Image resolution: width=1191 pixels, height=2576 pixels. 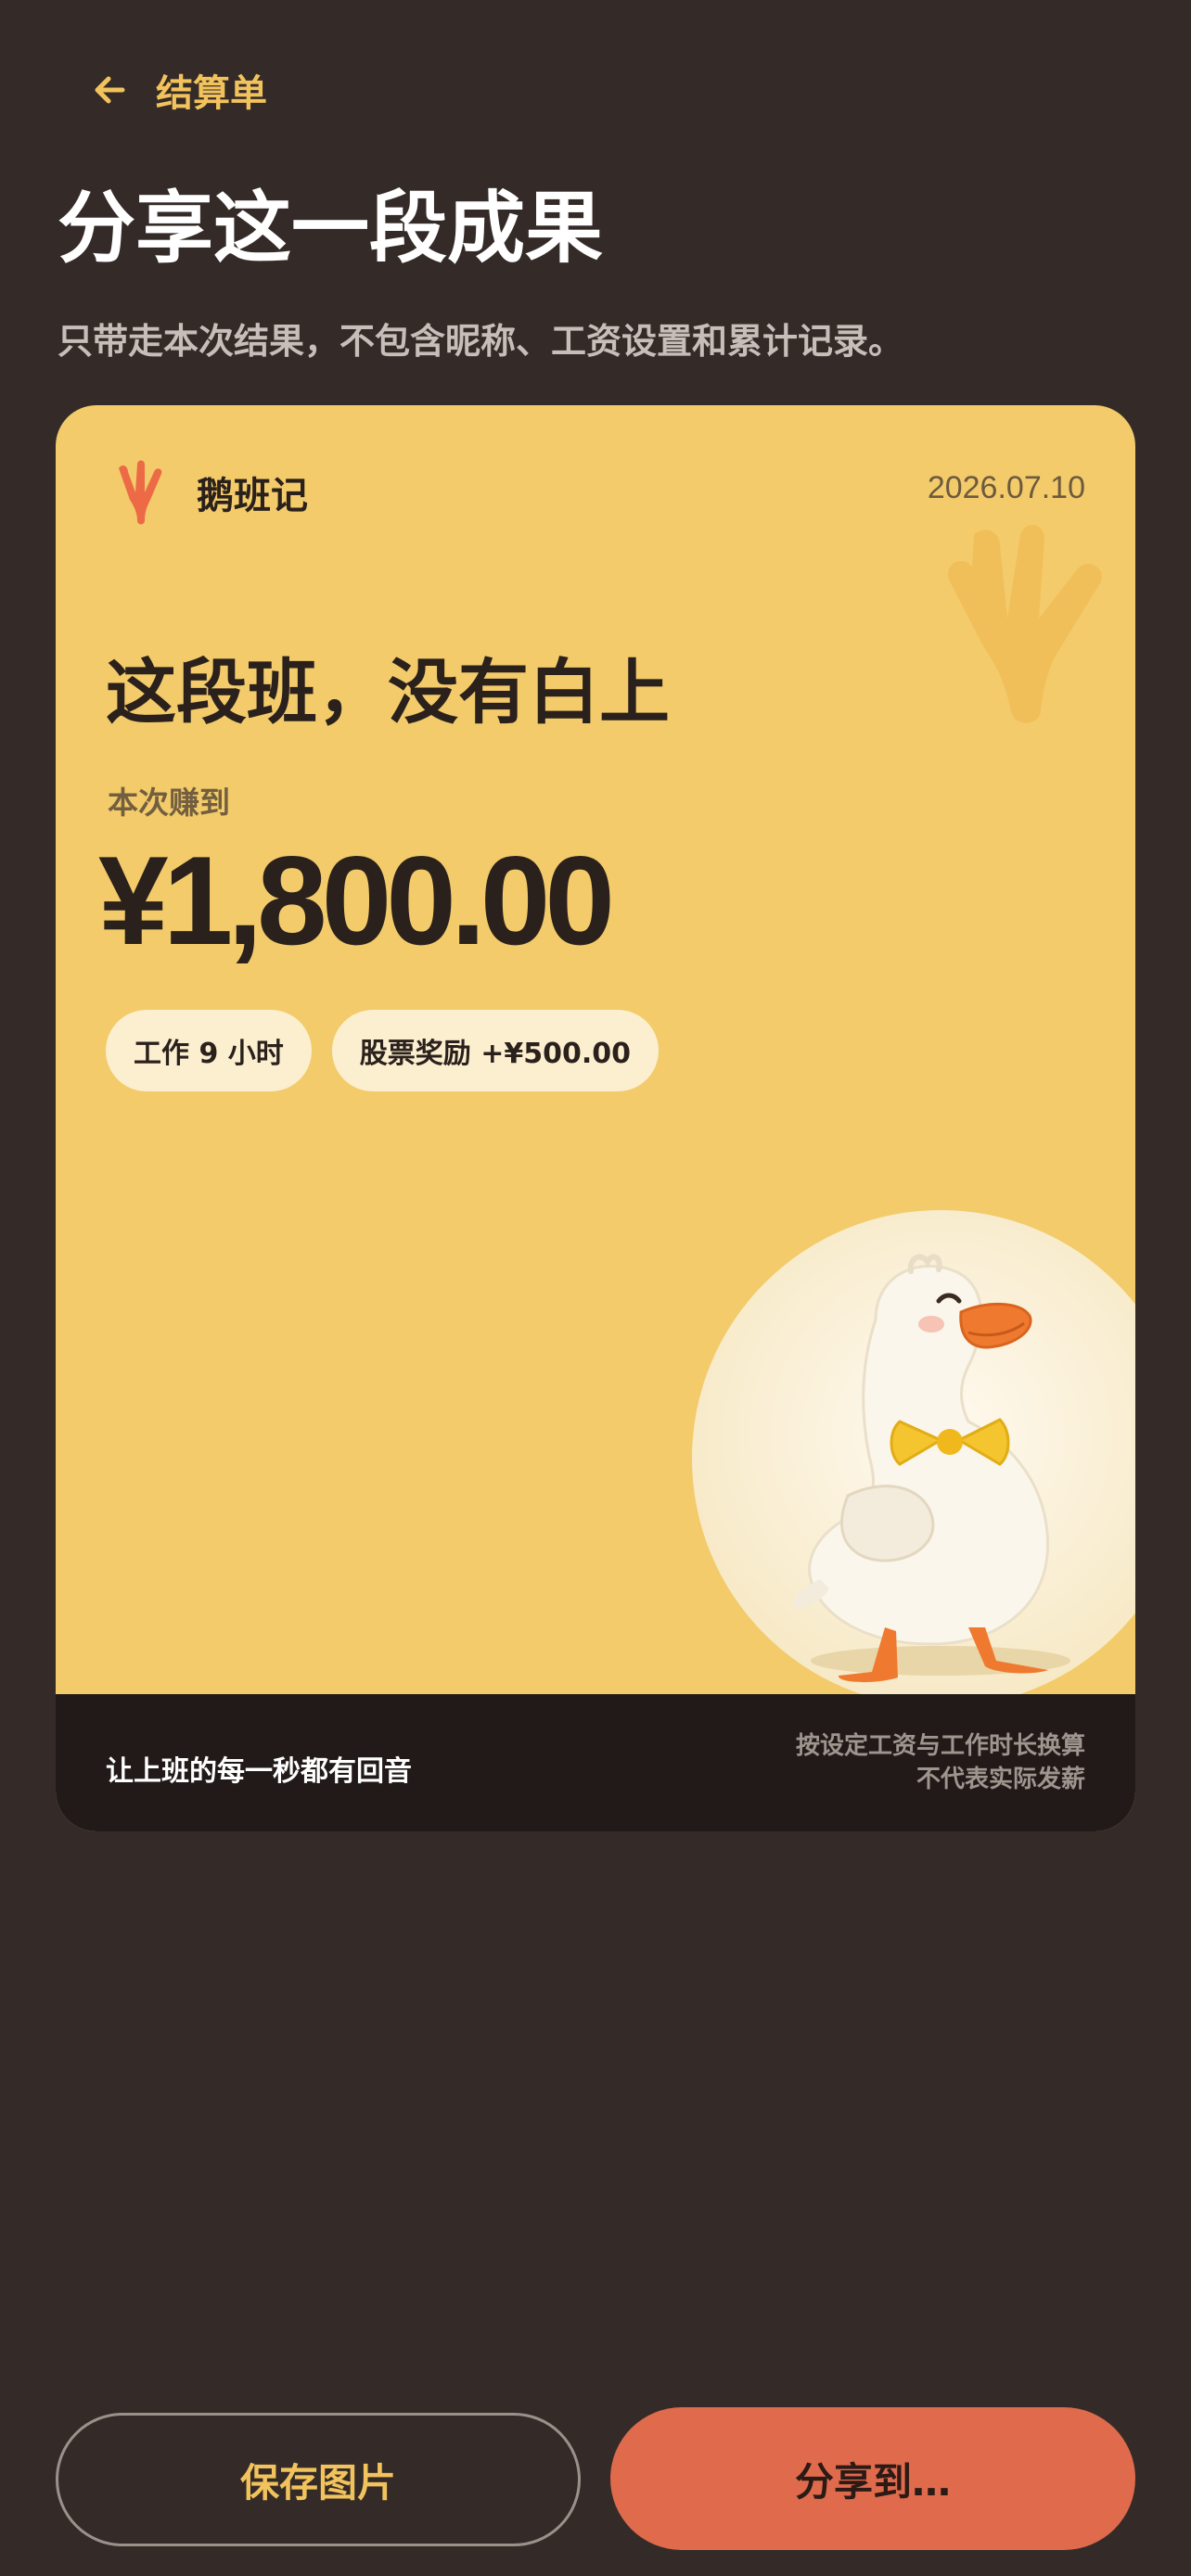 What do you see at coordinates (481, 341) in the screenshot?
I see `page-subtitle: 只带走本次结果，不包含昵称、工资设置和累计记录。` at bounding box center [481, 341].